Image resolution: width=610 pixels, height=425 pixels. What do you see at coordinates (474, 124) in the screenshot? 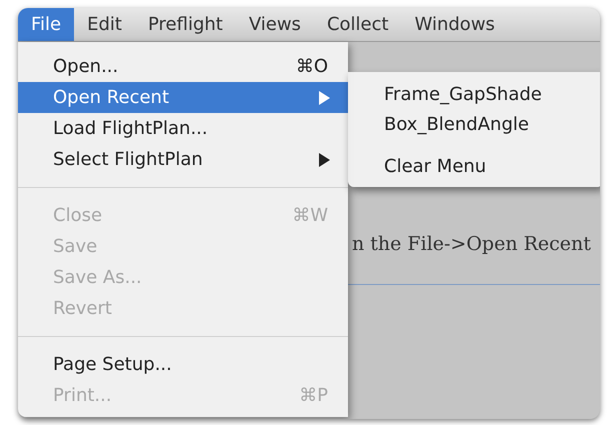
I see `menu-item: Box_BlendAngle` at bounding box center [474, 124].